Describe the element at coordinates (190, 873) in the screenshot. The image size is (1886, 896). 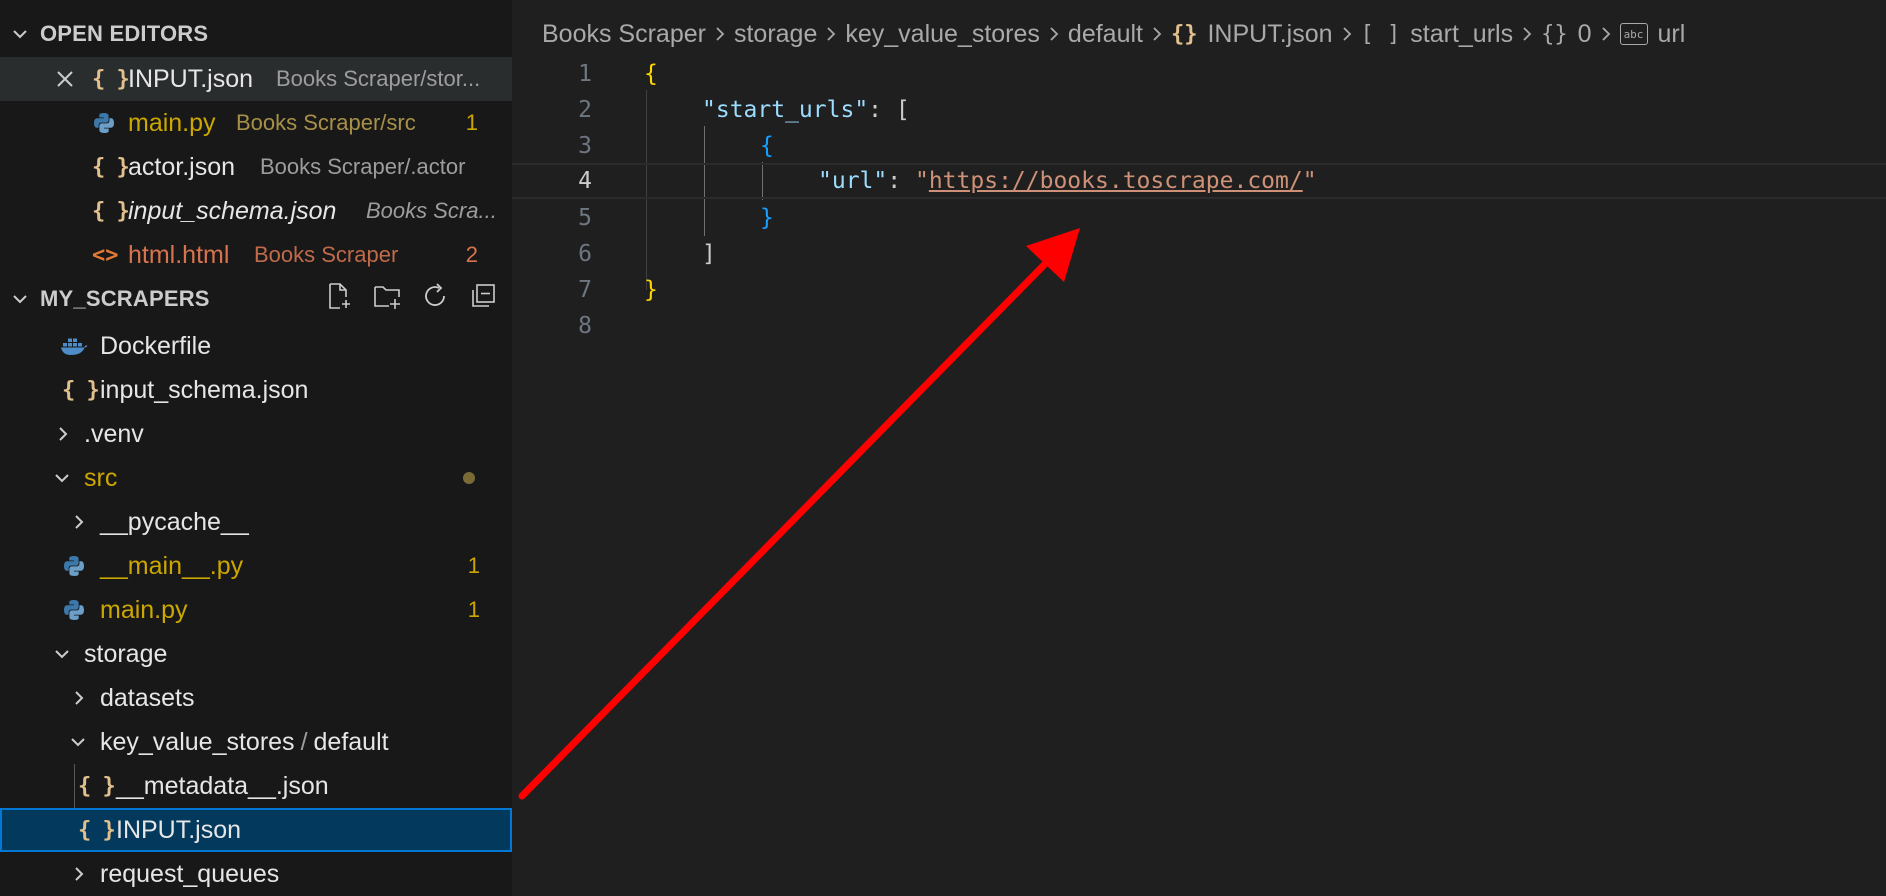
I see `tree-item-label: request_queues` at that location.